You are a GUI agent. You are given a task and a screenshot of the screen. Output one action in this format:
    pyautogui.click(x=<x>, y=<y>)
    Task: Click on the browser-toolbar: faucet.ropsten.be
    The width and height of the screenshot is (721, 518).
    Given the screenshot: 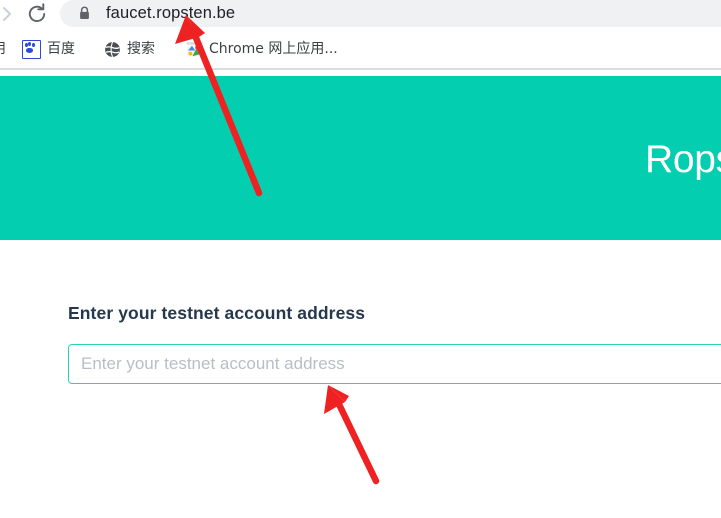 What is the action you would take?
    pyautogui.click(x=360, y=15)
    